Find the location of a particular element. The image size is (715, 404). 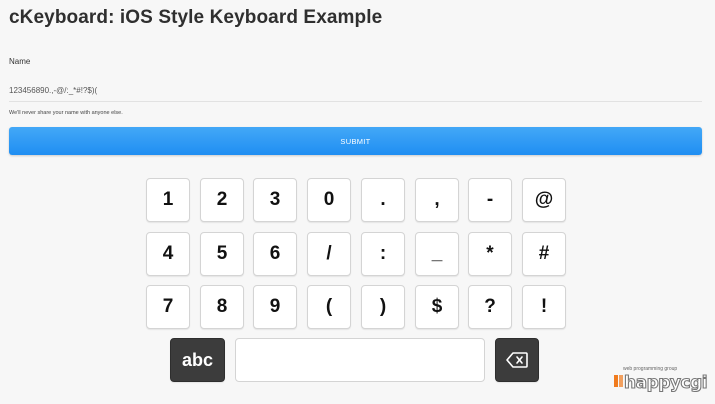

key-comma: , is located at coordinates (437, 200).